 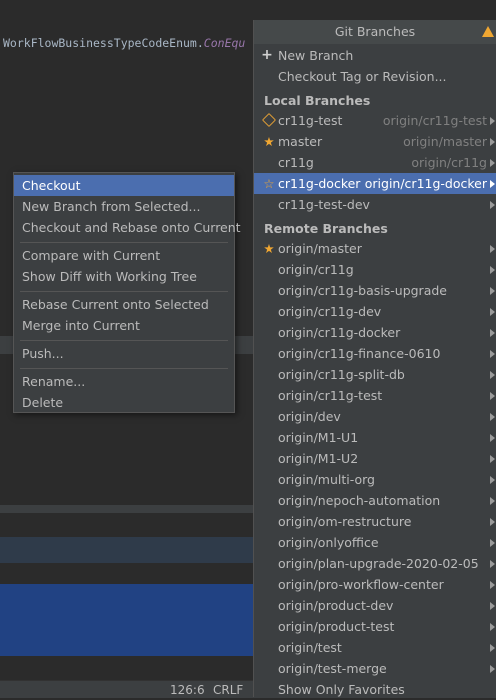 I want to click on branch-name: origin/cr11g-split-db, so click(x=341, y=374).